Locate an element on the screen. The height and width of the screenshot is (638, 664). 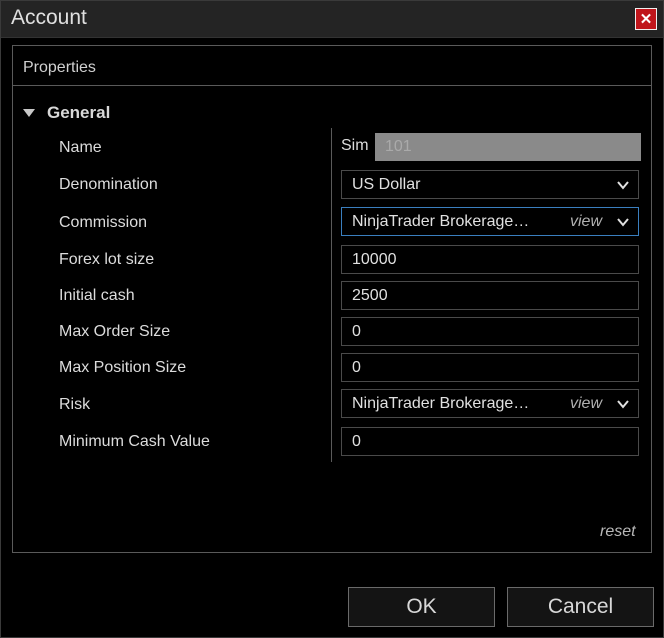
commission-view-link: view is located at coordinates (586, 222).